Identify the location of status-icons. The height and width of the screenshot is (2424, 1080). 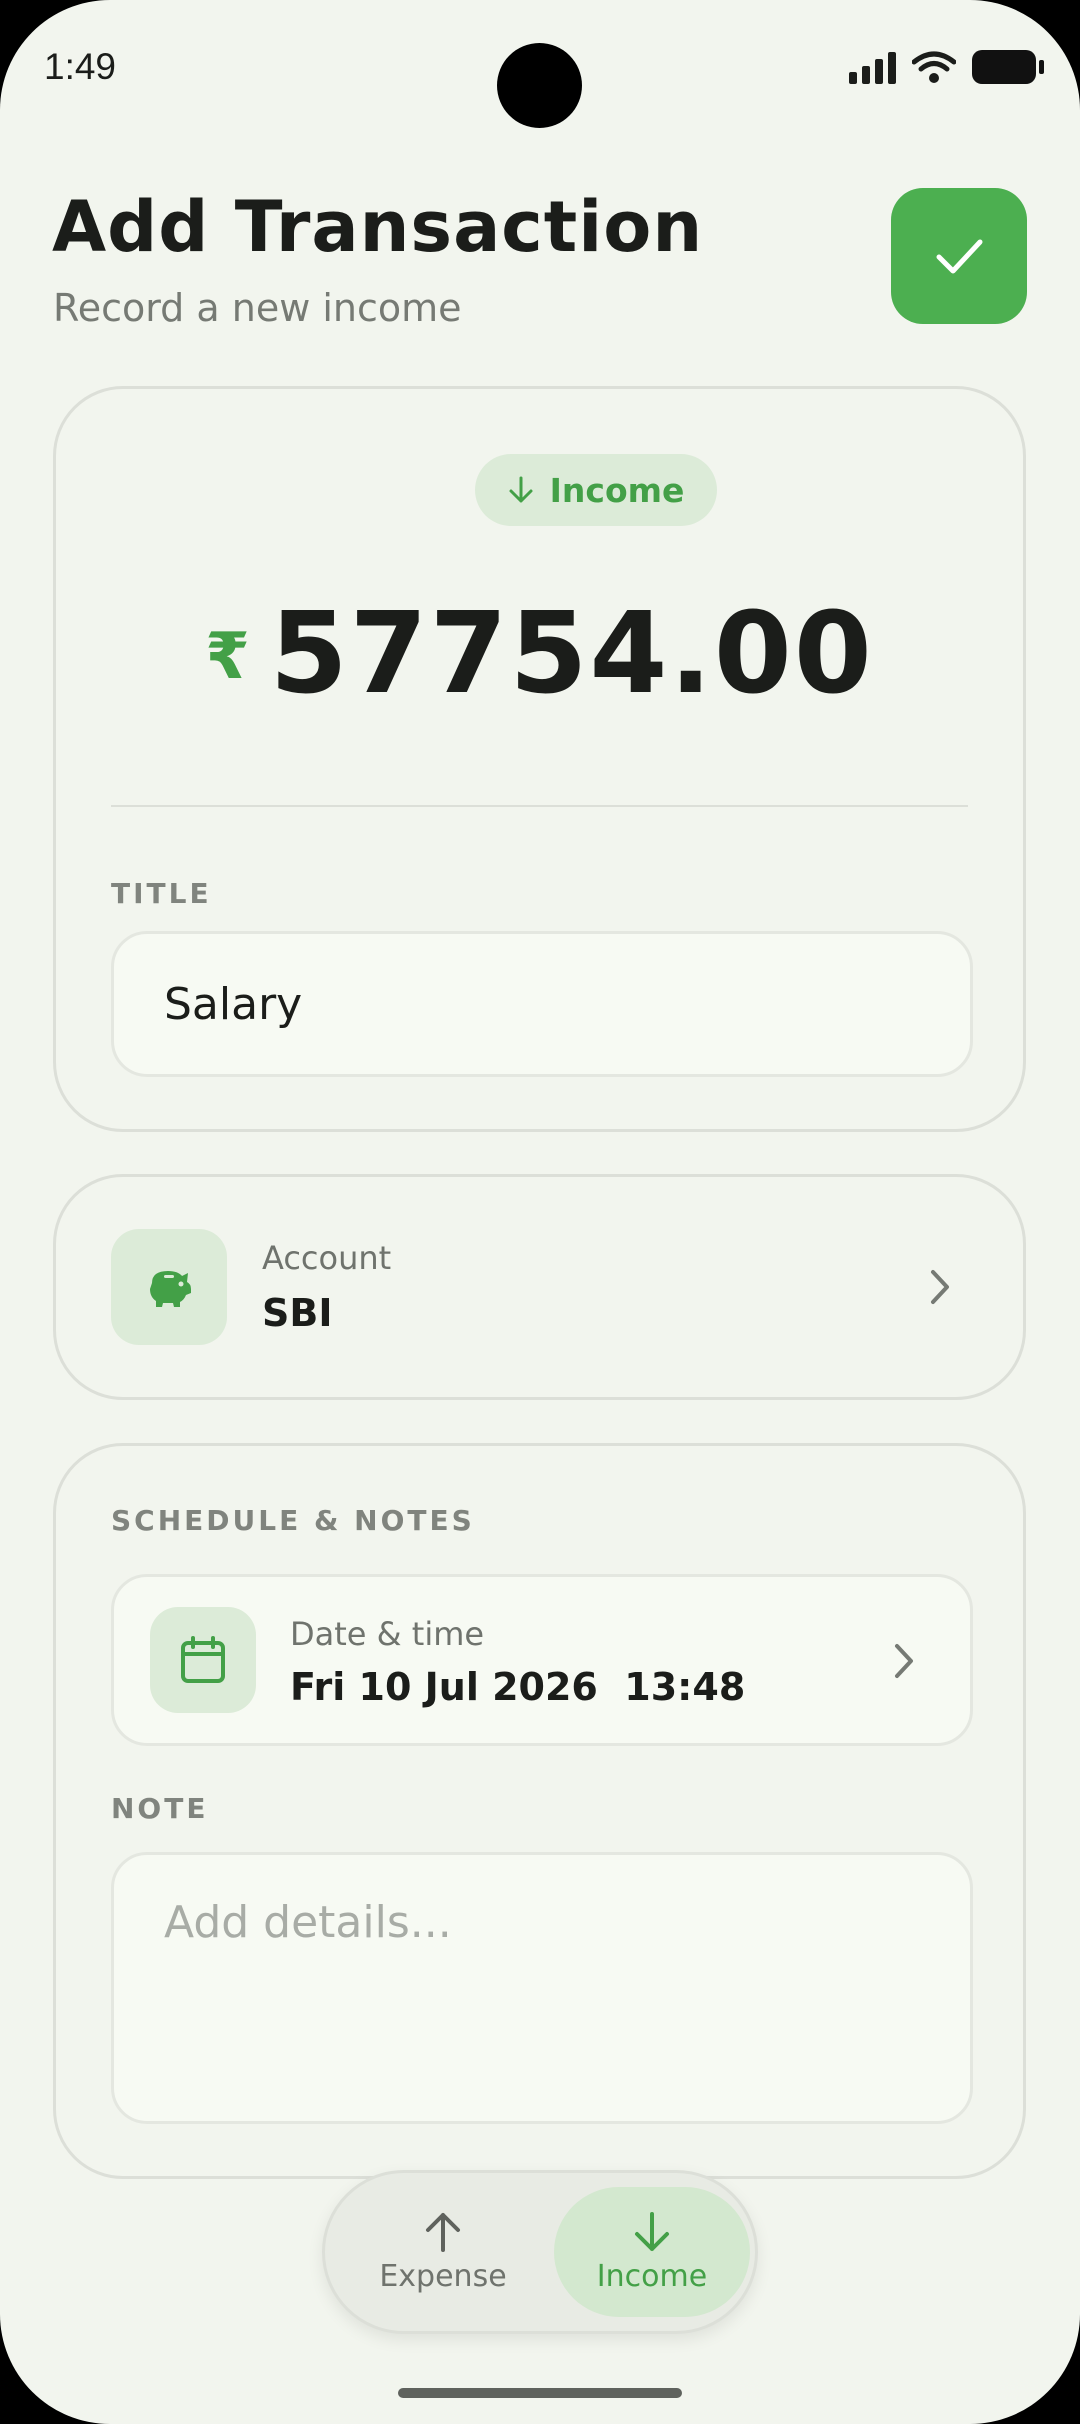
(946, 67).